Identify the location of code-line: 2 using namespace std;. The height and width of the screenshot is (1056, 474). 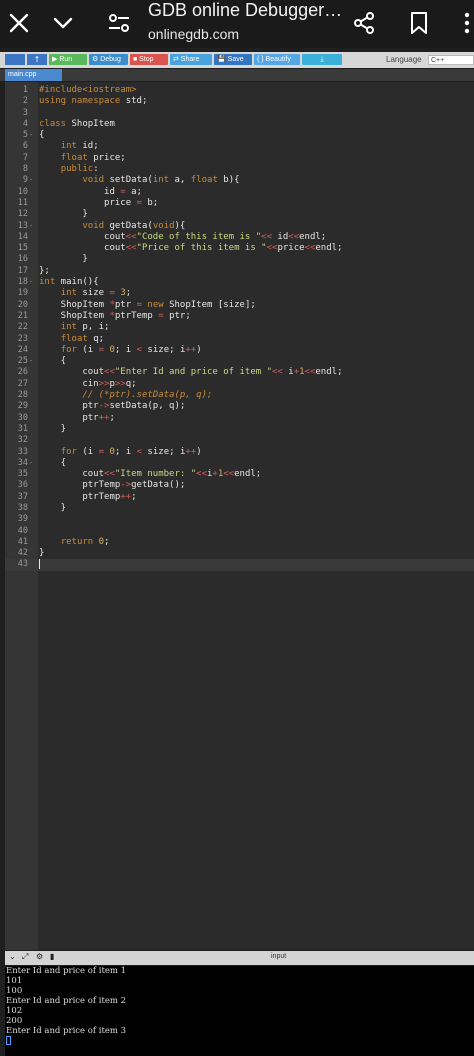
(239, 101).